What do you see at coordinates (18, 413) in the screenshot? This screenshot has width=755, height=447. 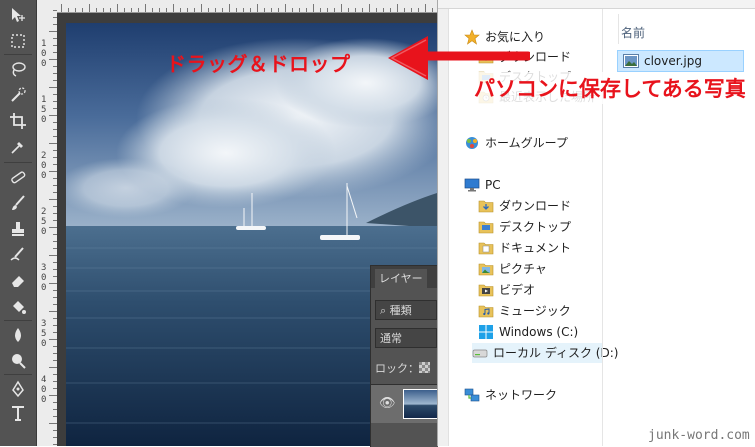 I see `type-tool-icon` at bounding box center [18, 413].